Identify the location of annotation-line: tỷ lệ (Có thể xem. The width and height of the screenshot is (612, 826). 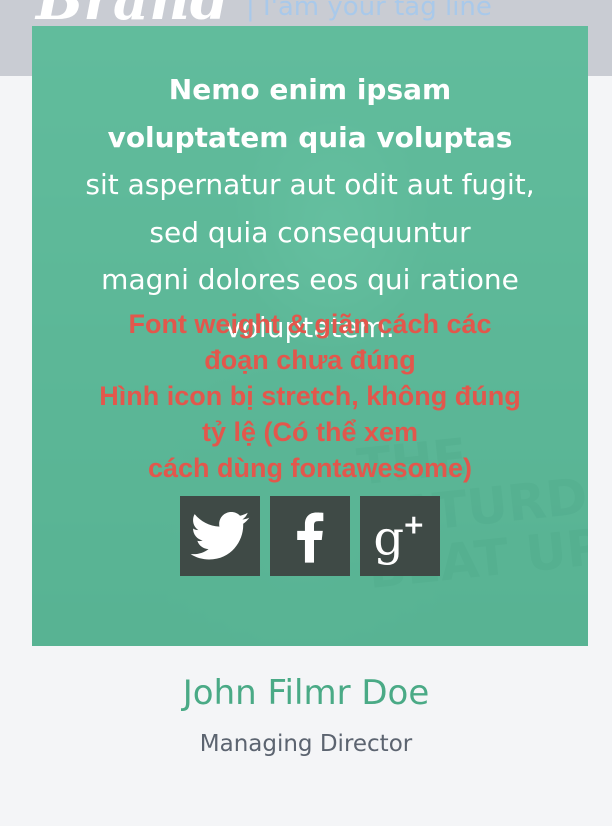
(310, 432).